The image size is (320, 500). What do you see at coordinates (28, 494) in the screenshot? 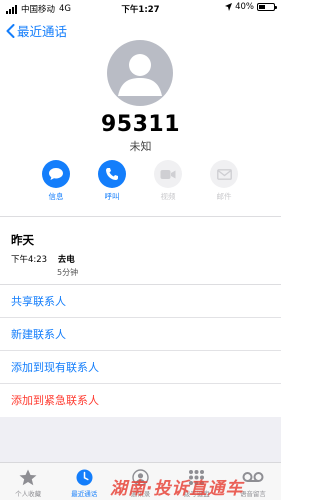
I see `tab-favorites-label: 个人收藏` at bounding box center [28, 494].